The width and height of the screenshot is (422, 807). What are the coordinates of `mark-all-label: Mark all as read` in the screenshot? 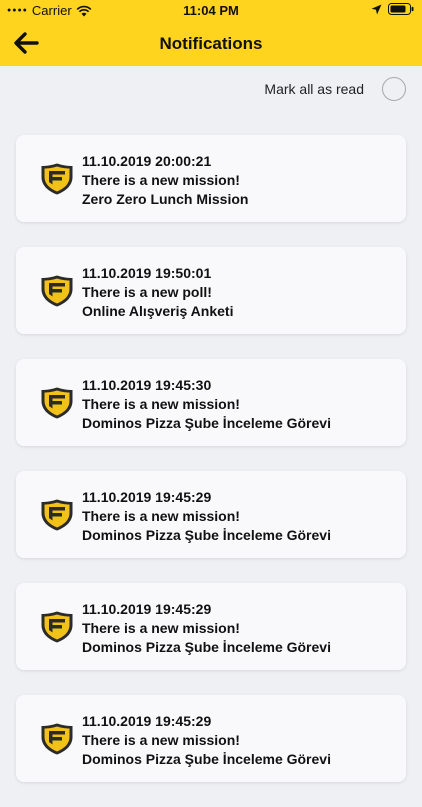 It's located at (314, 89).